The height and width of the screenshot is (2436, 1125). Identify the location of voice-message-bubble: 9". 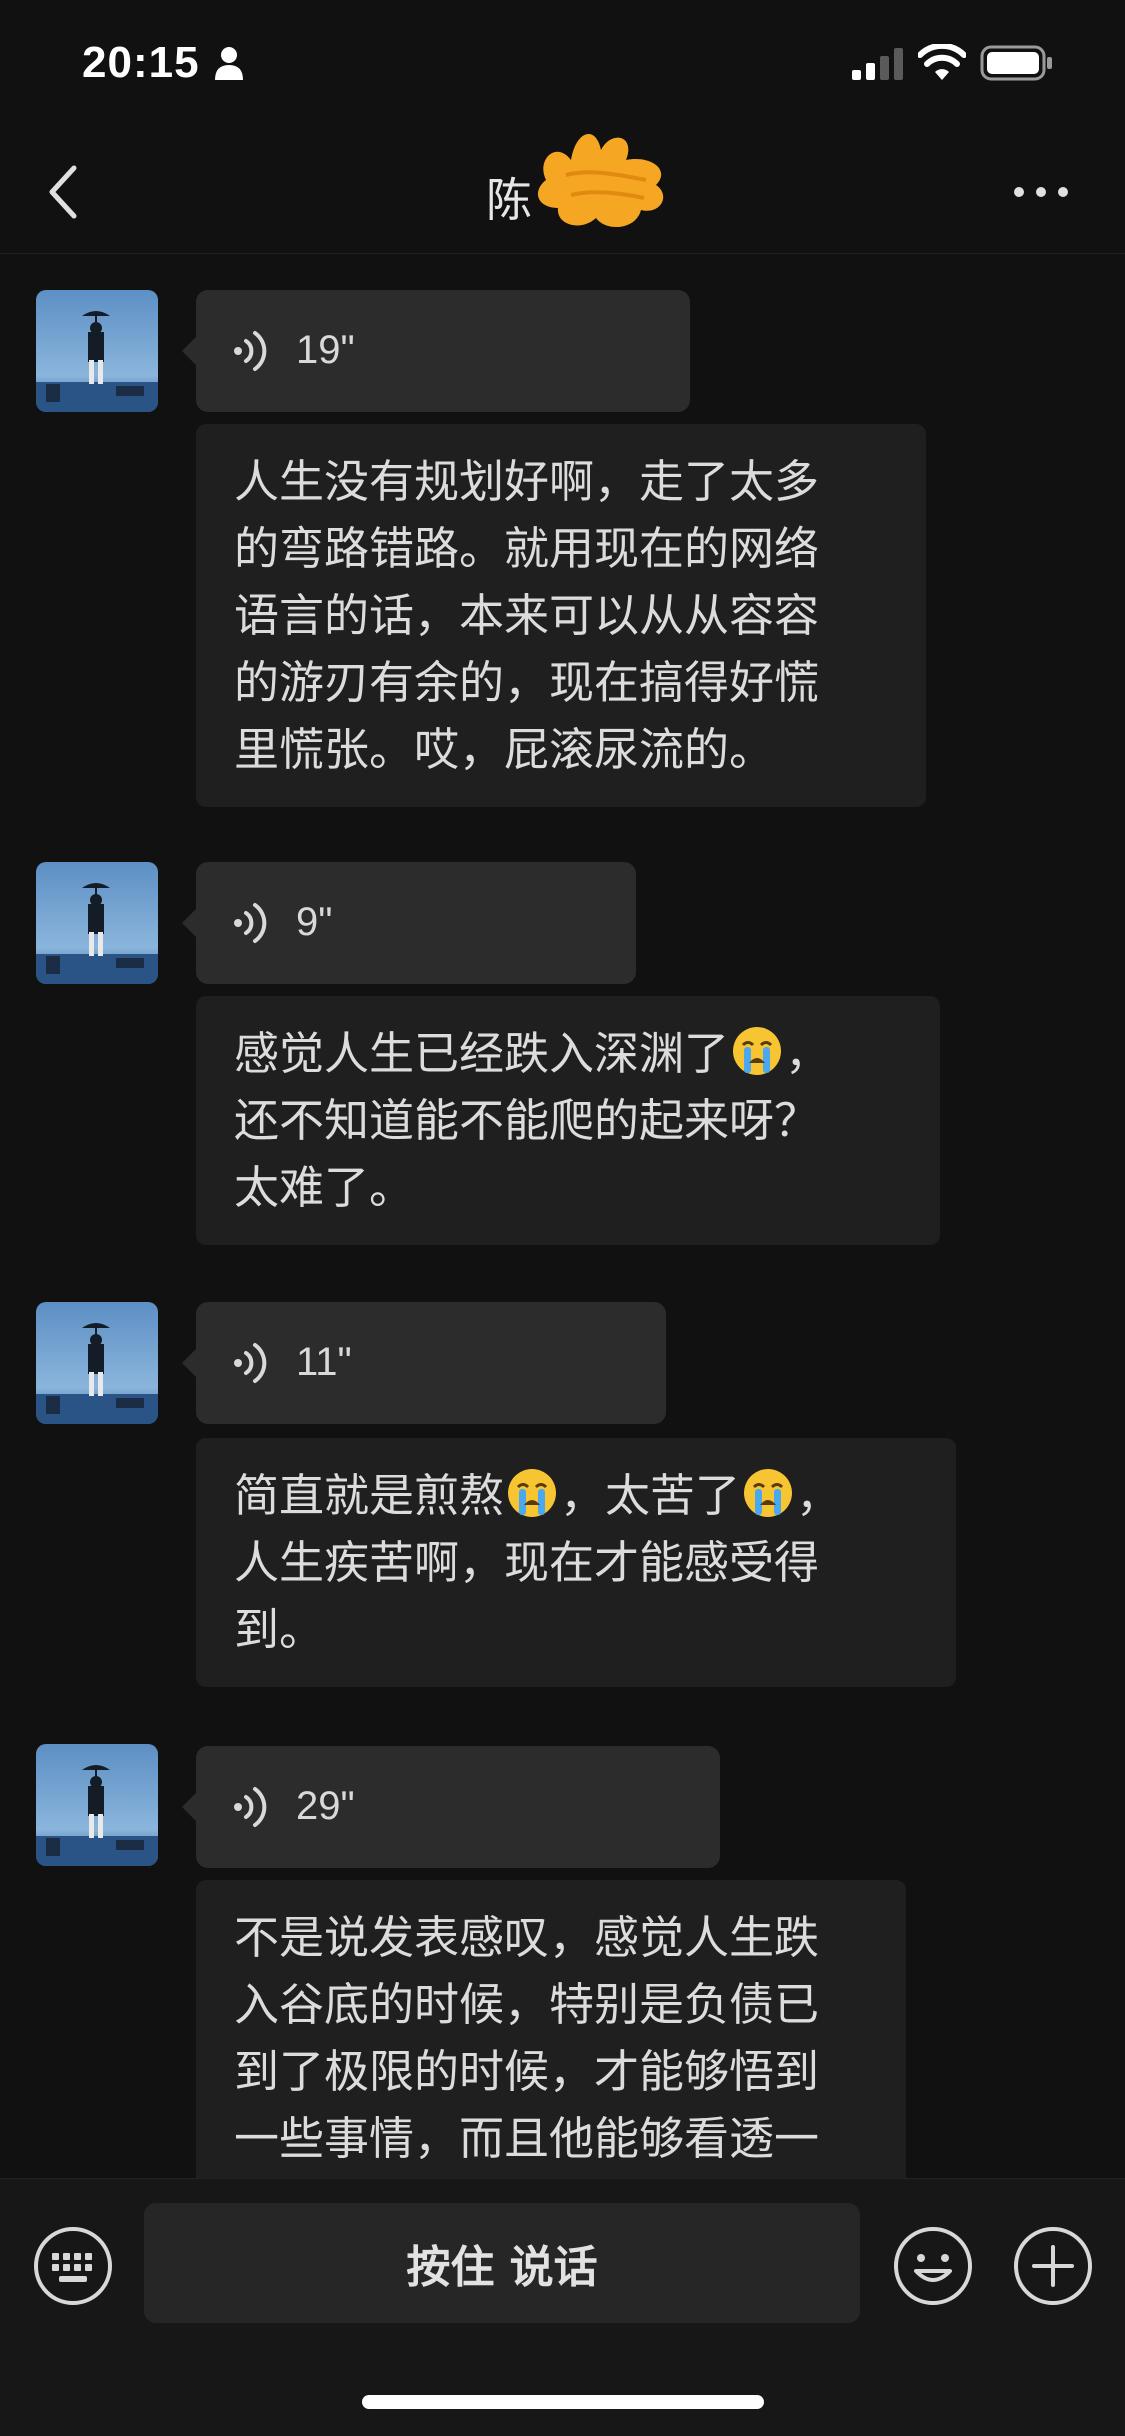
(409, 923).